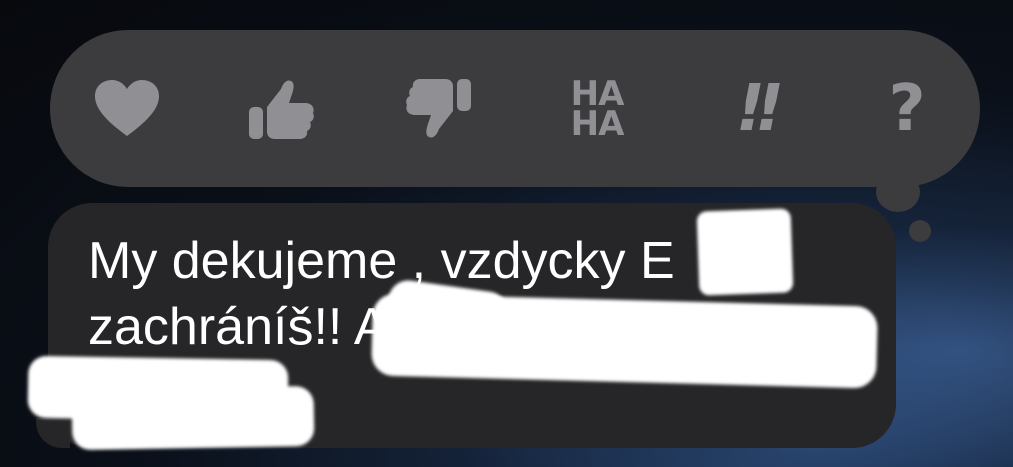 The width and height of the screenshot is (1013, 467). I want to click on reaction-heart-button, so click(127, 109).